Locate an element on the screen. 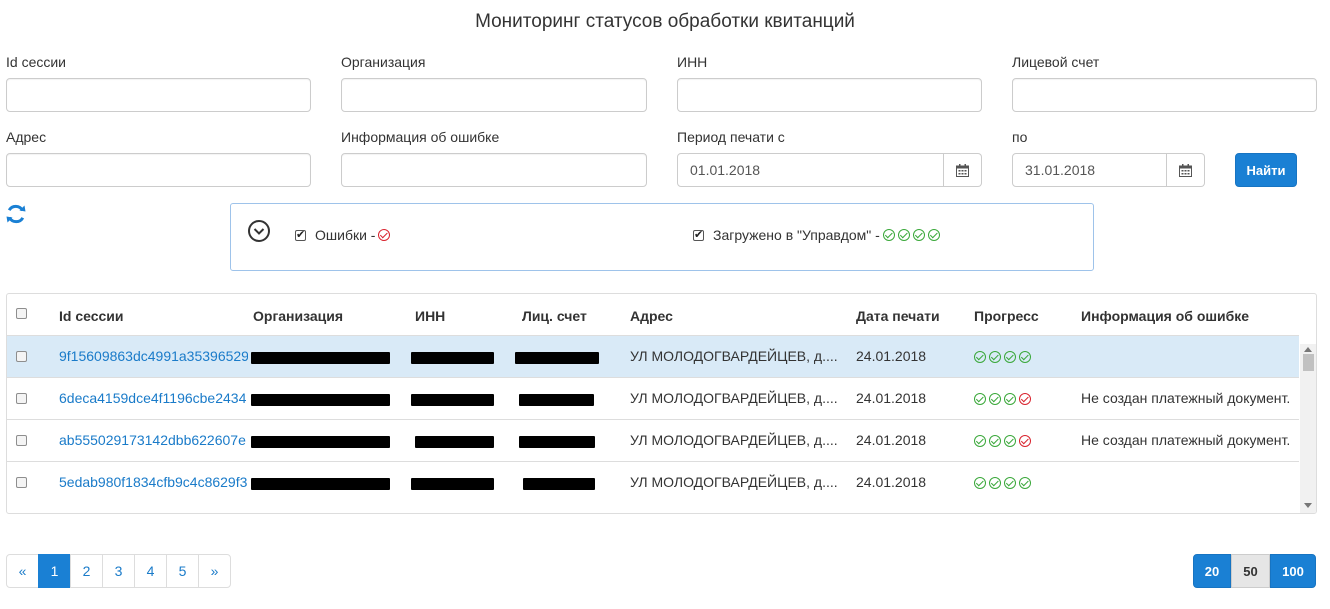  legend-panel: Ошибки - Загружено в "Управдом" - is located at coordinates (662, 237).